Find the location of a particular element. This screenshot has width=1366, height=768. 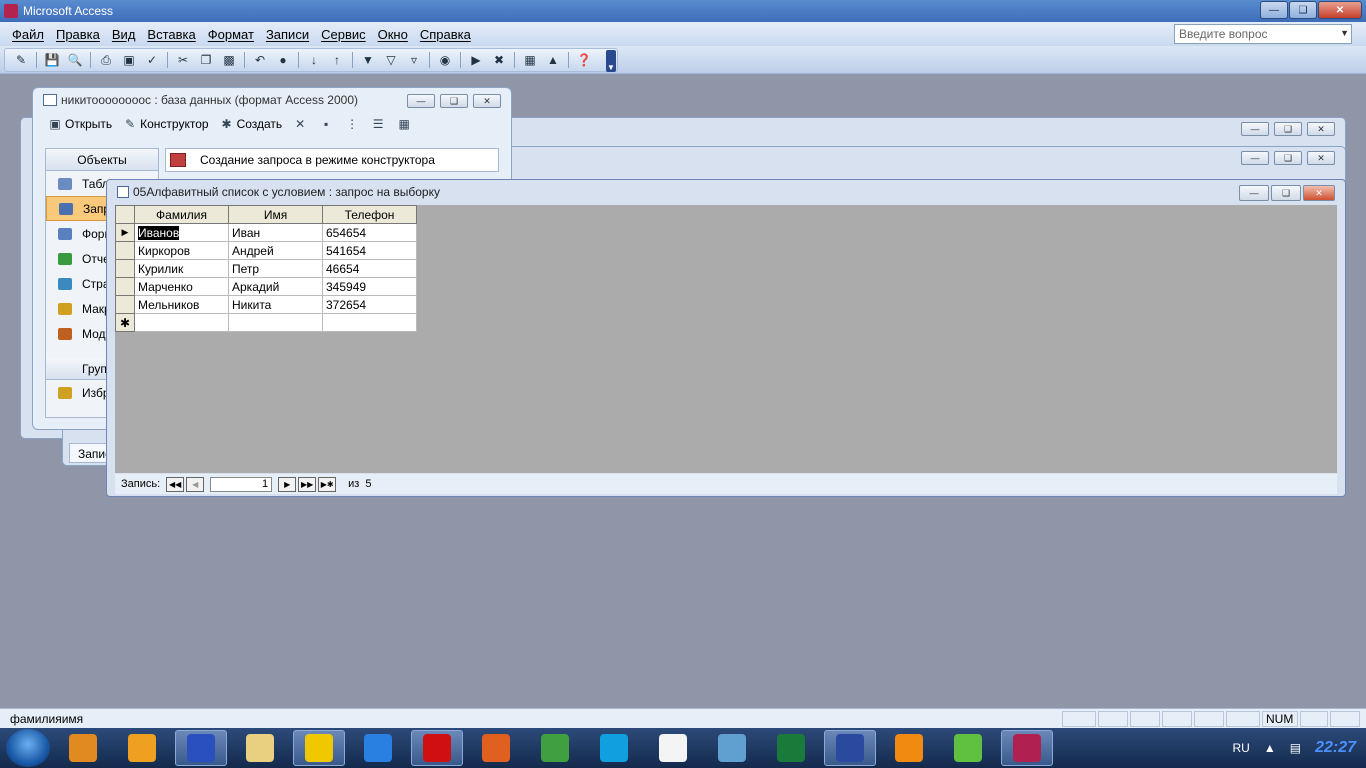

tray-expand-icon: ▲ is located at coordinates (1270, 748).